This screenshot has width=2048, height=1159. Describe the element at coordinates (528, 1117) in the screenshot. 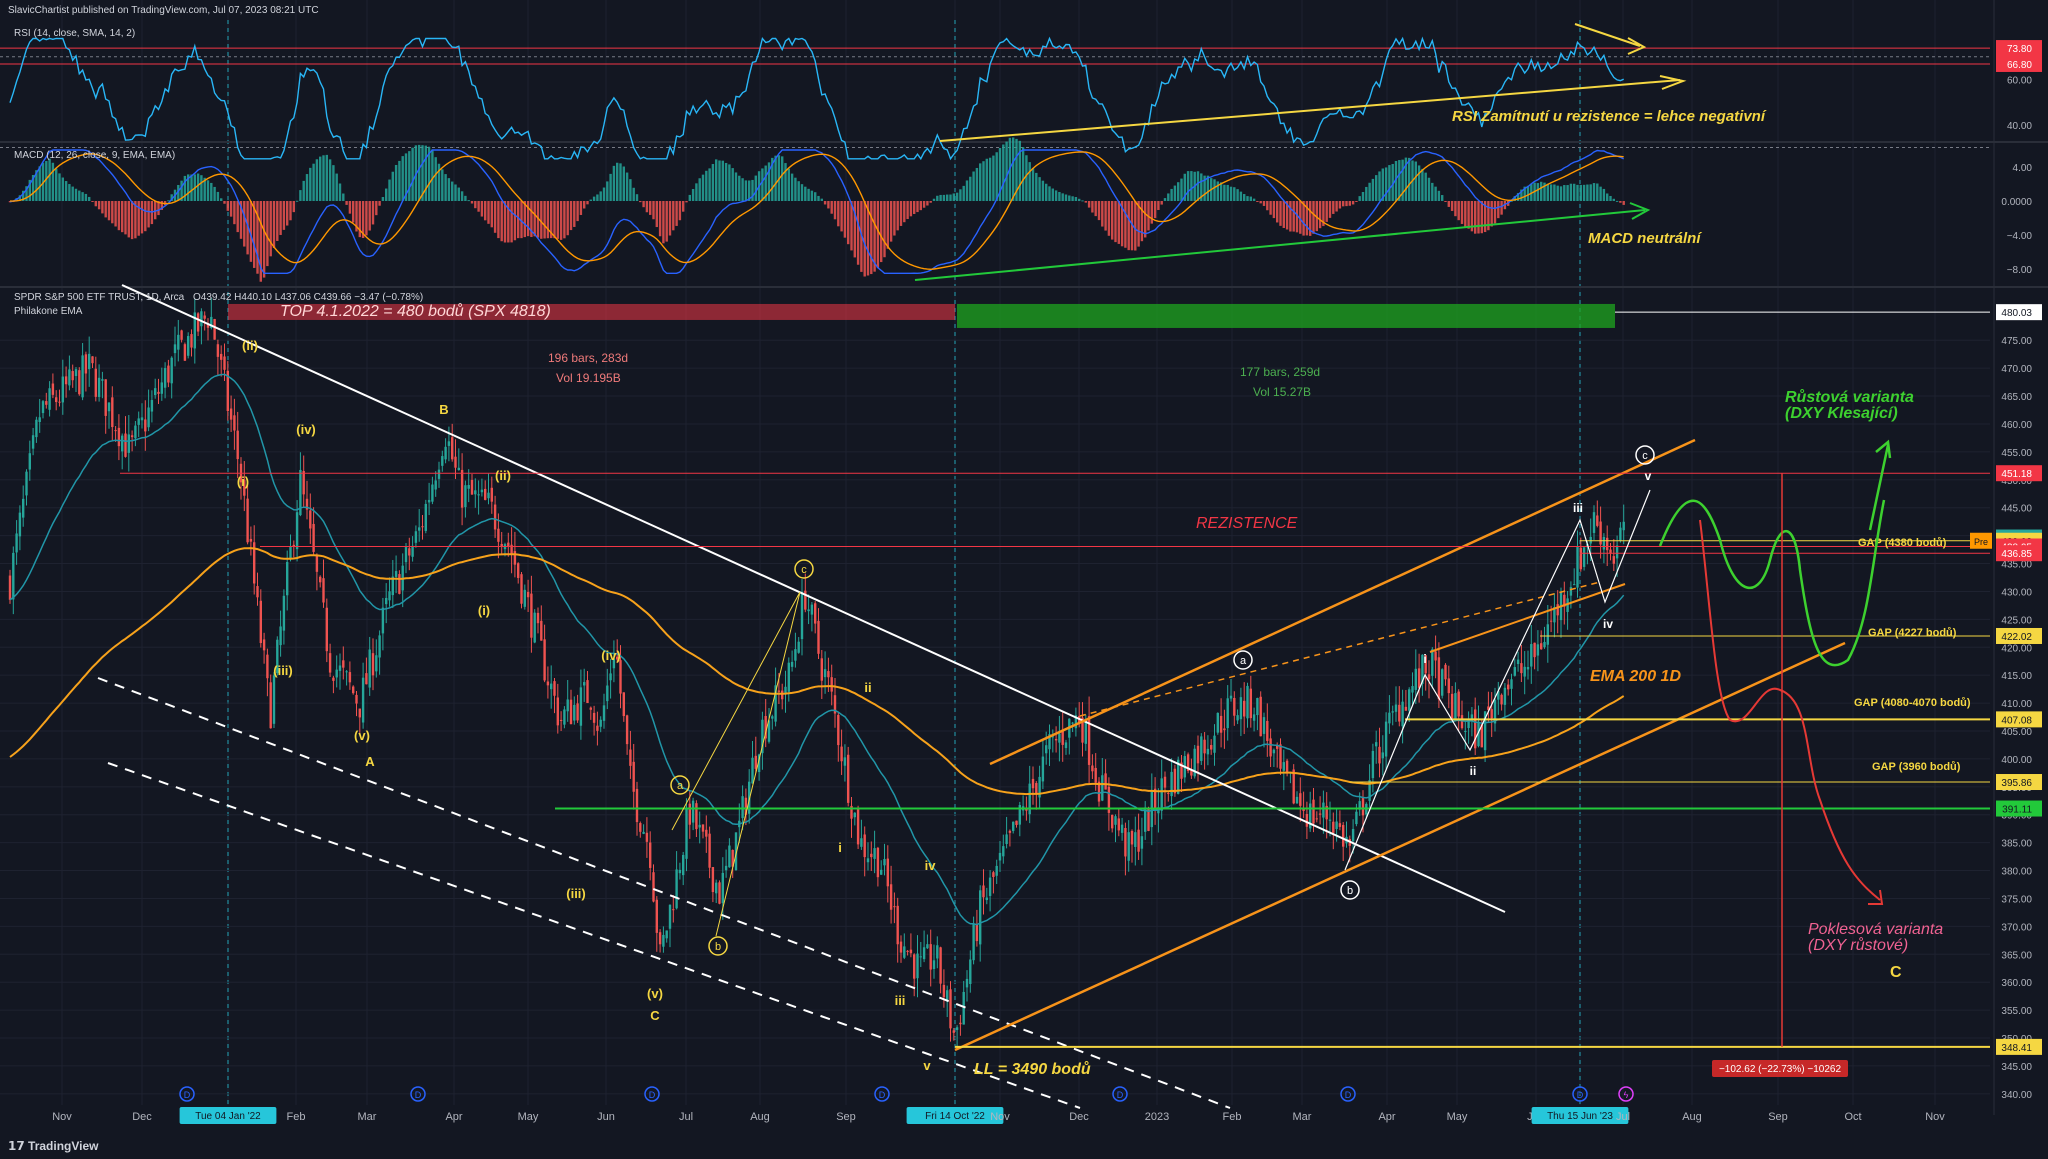

I see `x-tick-label: May` at that location.